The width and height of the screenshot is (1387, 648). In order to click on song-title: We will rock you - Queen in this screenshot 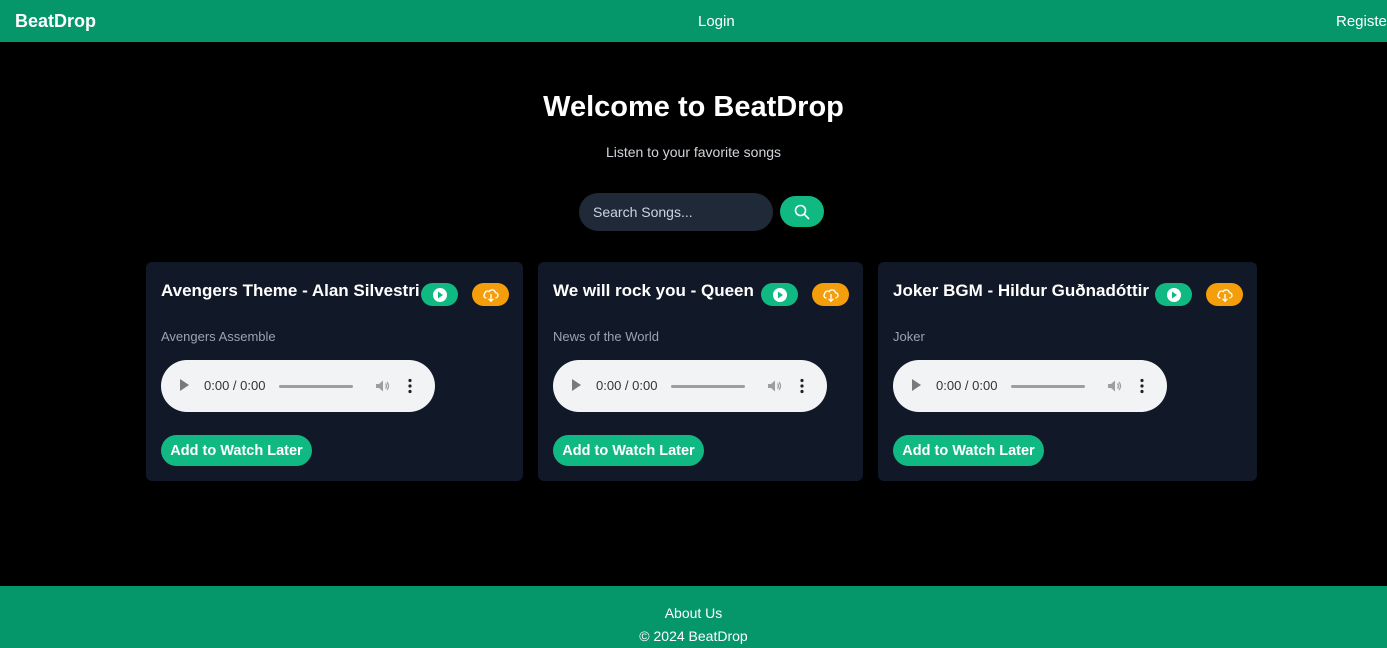, I will do `click(653, 290)`.